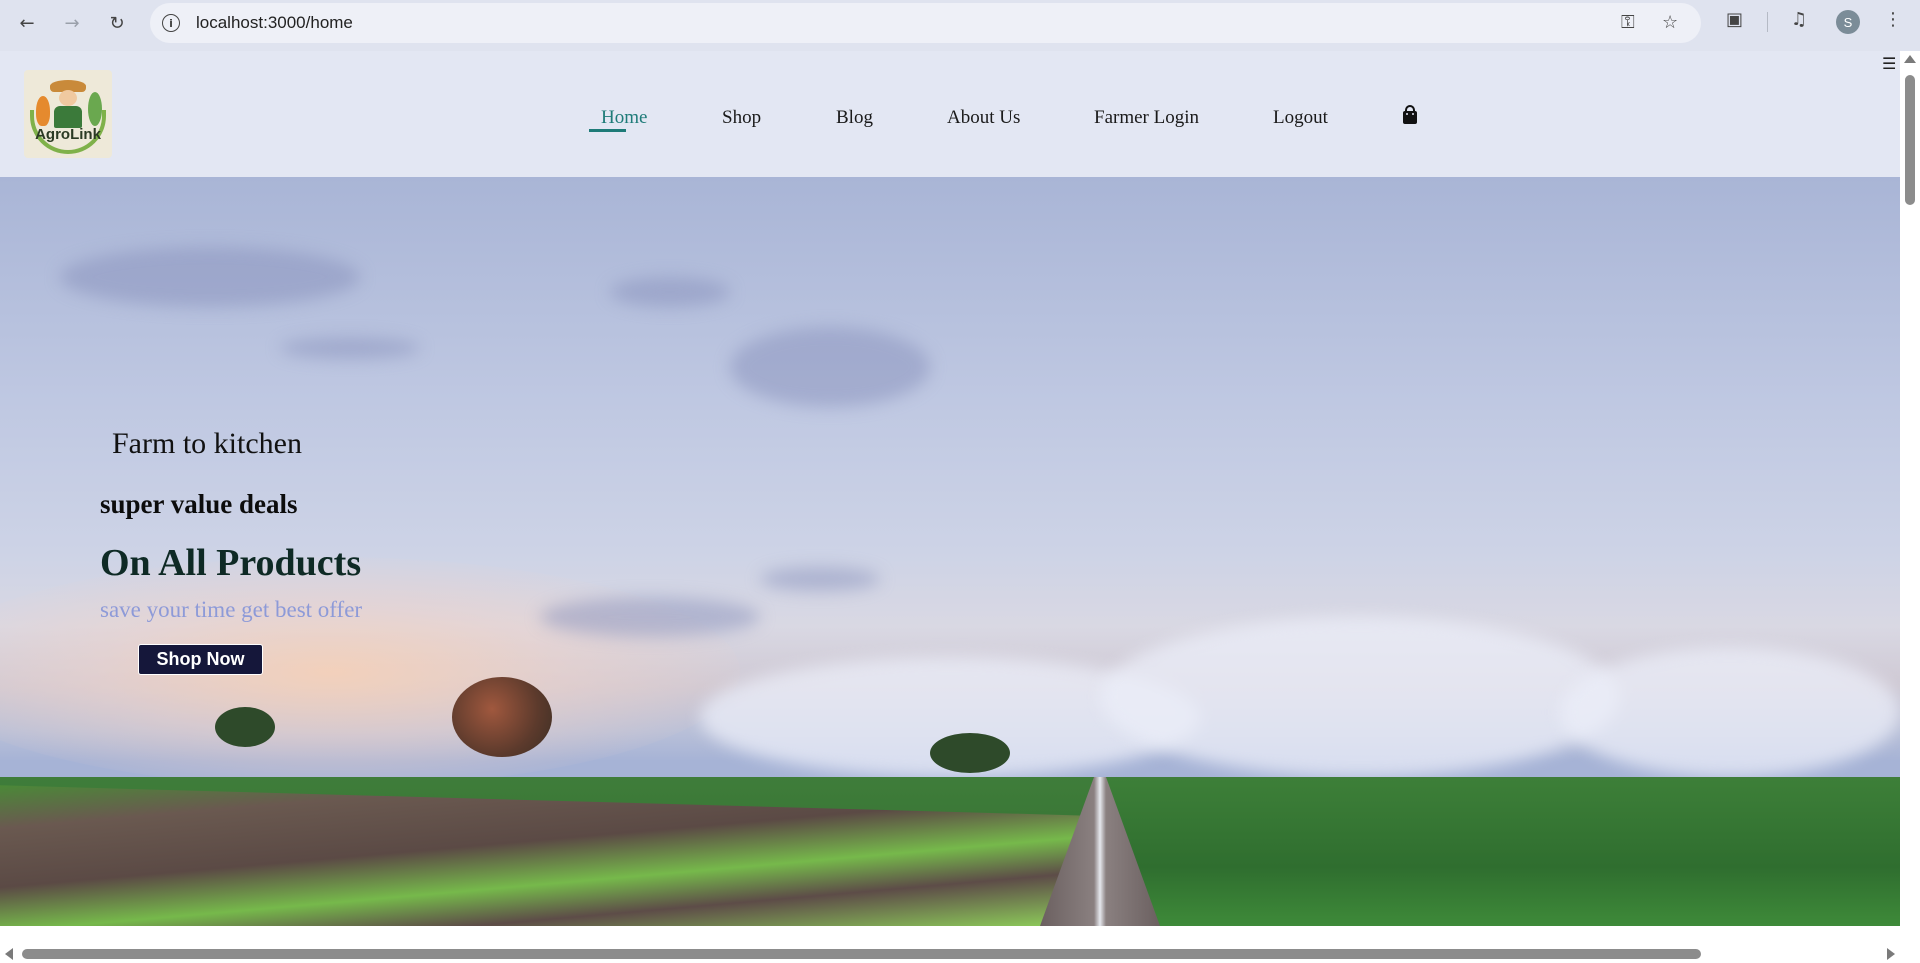 This screenshot has height=963, width=1920. I want to click on puzzle-icon: ▣, so click(1734, 19).